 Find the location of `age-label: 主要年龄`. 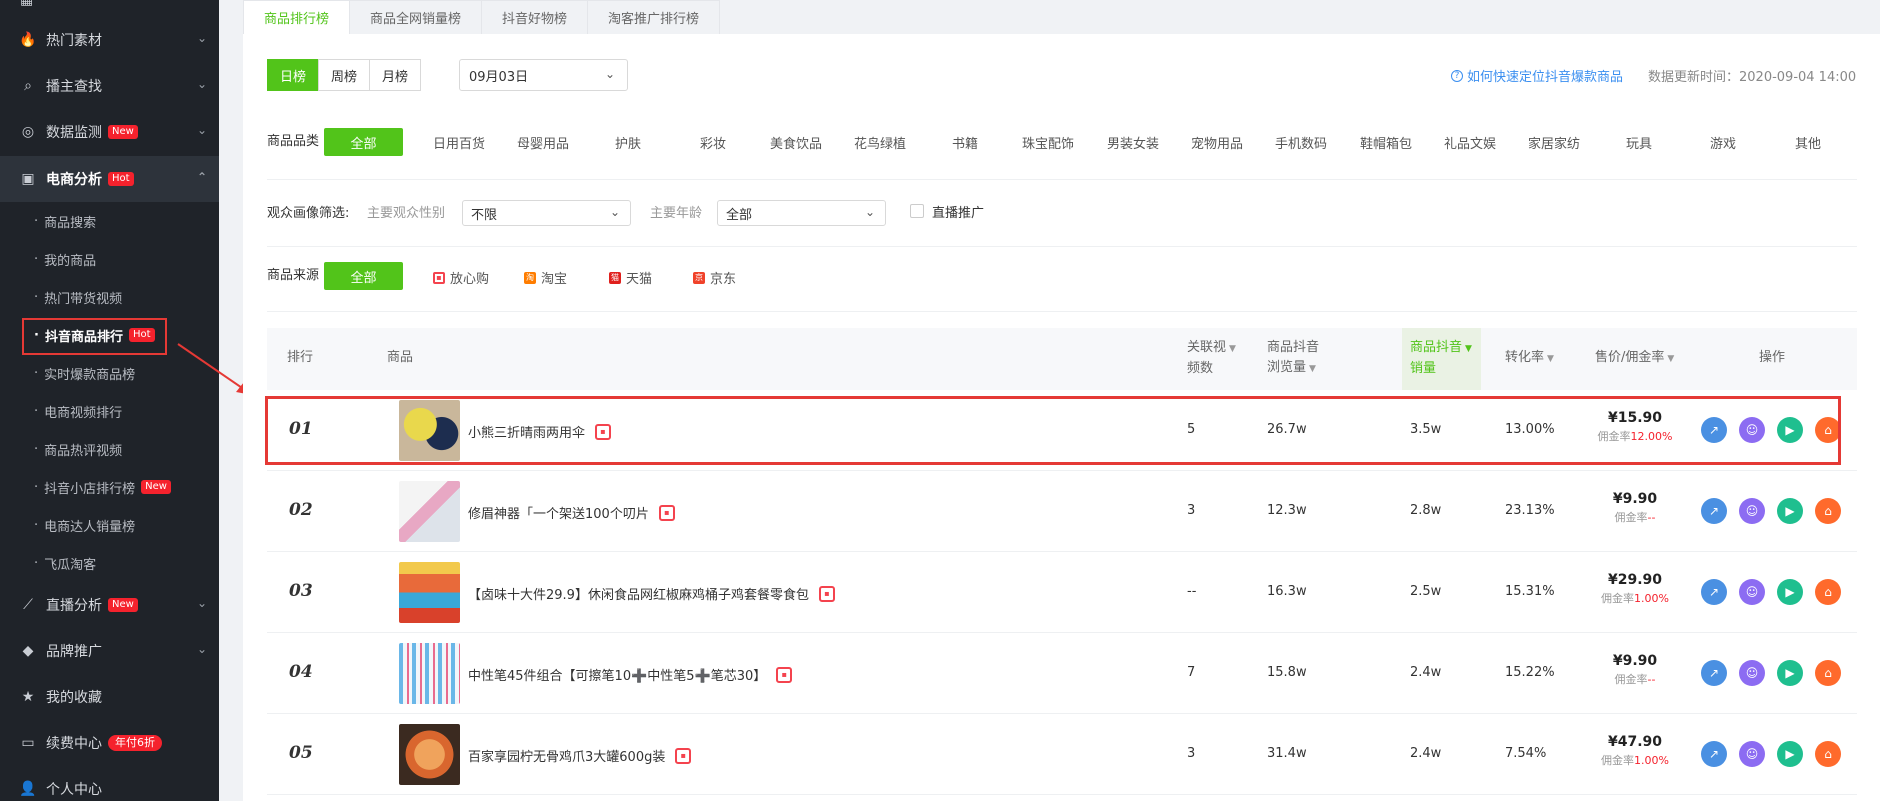

age-label: 主要年龄 is located at coordinates (676, 213).